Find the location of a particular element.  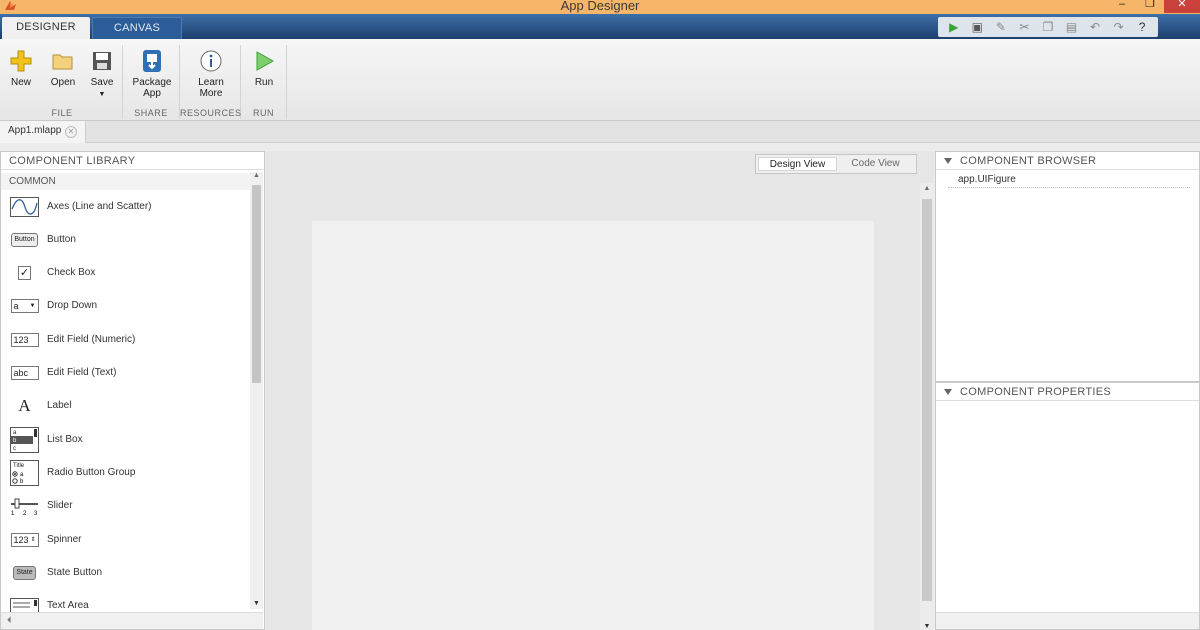

share-group-label: SHARE is located at coordinates (151, 113).